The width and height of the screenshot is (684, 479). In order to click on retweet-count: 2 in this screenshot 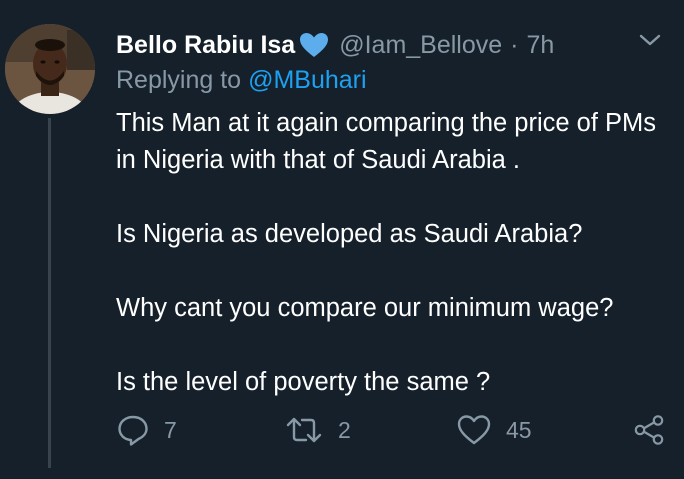, I will do `click(344, 429)`.